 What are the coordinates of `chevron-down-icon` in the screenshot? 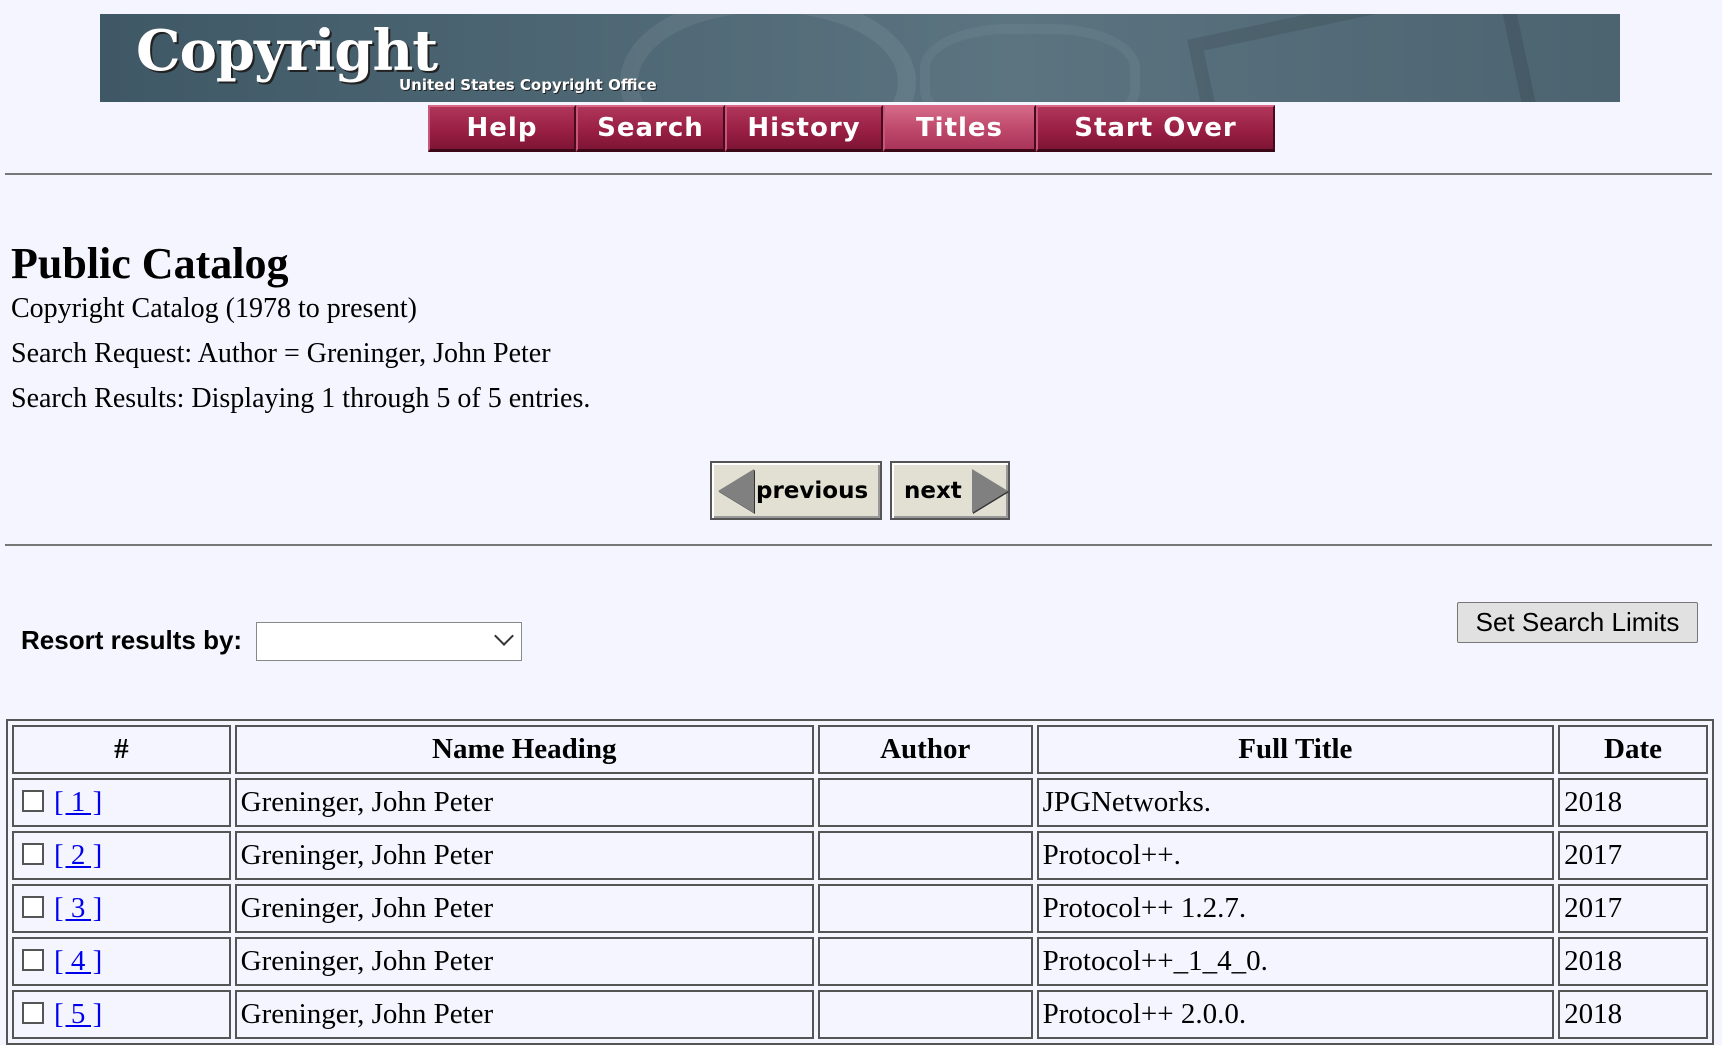 It's located at (504, 636).